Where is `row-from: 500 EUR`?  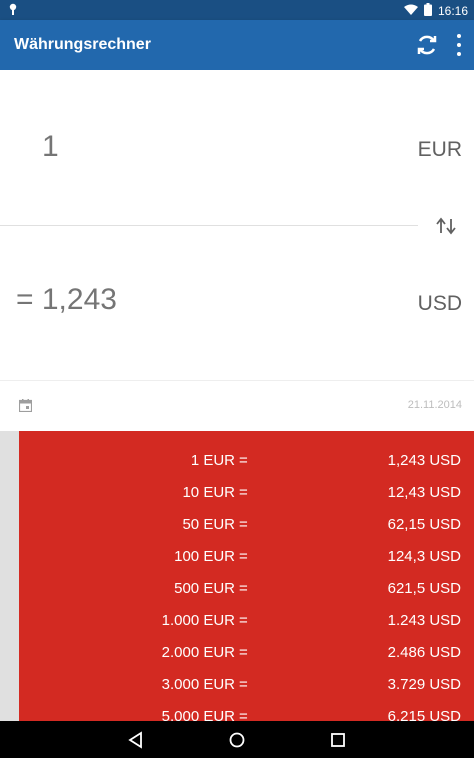 row-from: 500 EUR is located at coordinates (204, 588).